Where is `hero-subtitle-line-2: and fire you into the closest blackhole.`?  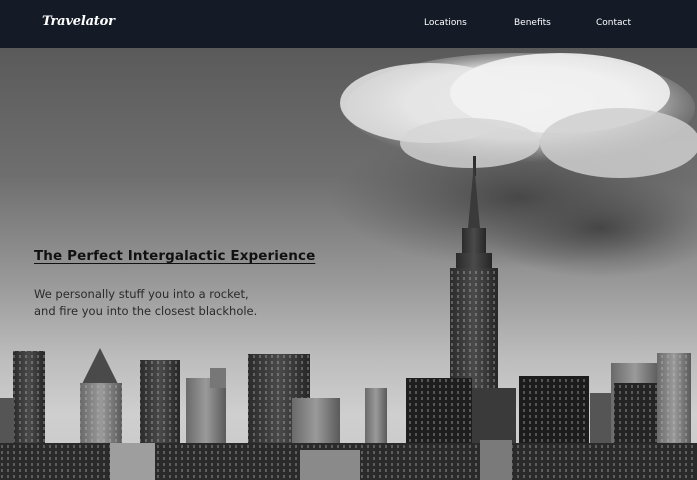 hero-subtitle-line-2: and fire you into the closest blackhole. is located at coordinates (146, 311).